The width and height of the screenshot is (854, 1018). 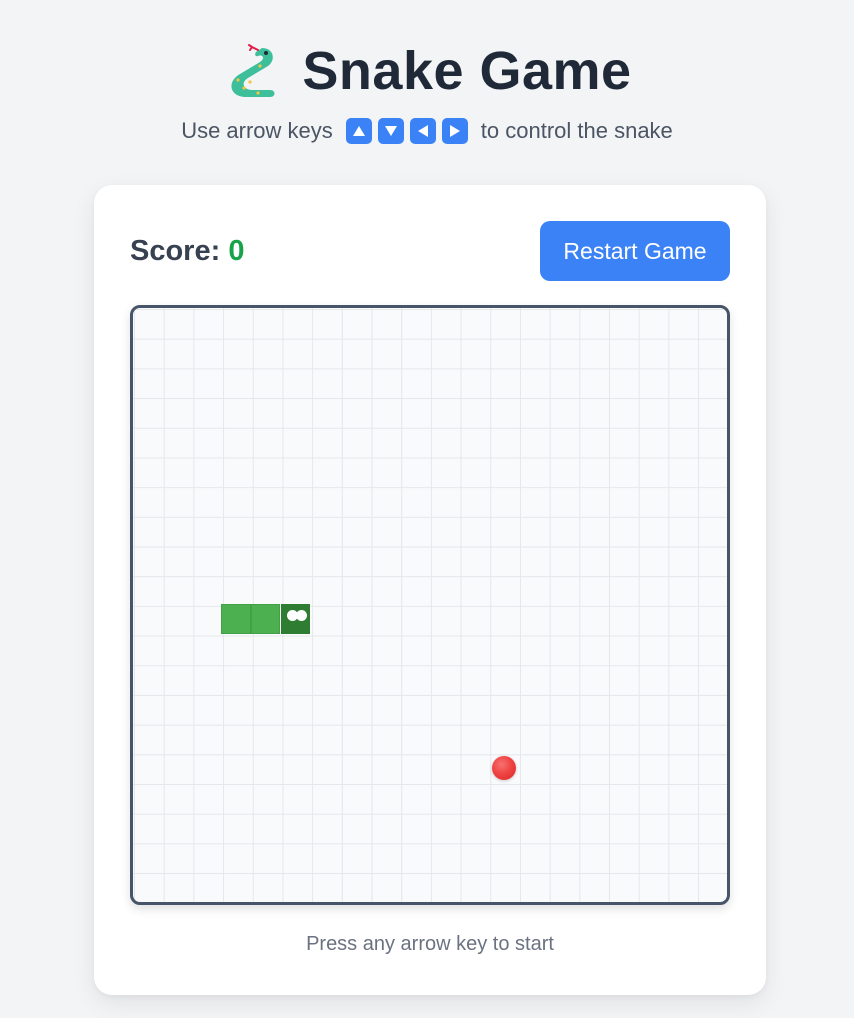 What do you see at coordinates (253, 70) in the screenshot?
I see `snake-emoji-icon` at bounding box center [253, 70].